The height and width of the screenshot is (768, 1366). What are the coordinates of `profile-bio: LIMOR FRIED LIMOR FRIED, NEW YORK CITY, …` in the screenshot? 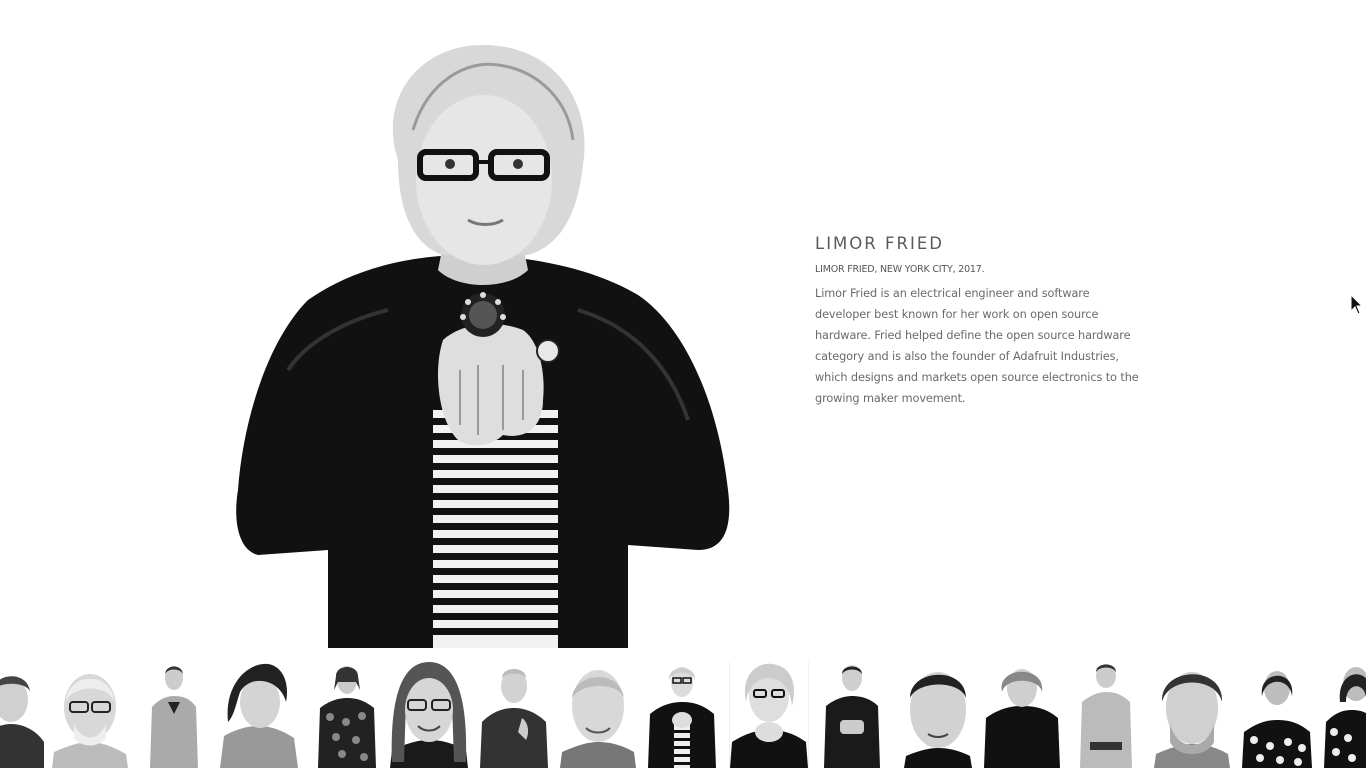 It's located at (980, 321).